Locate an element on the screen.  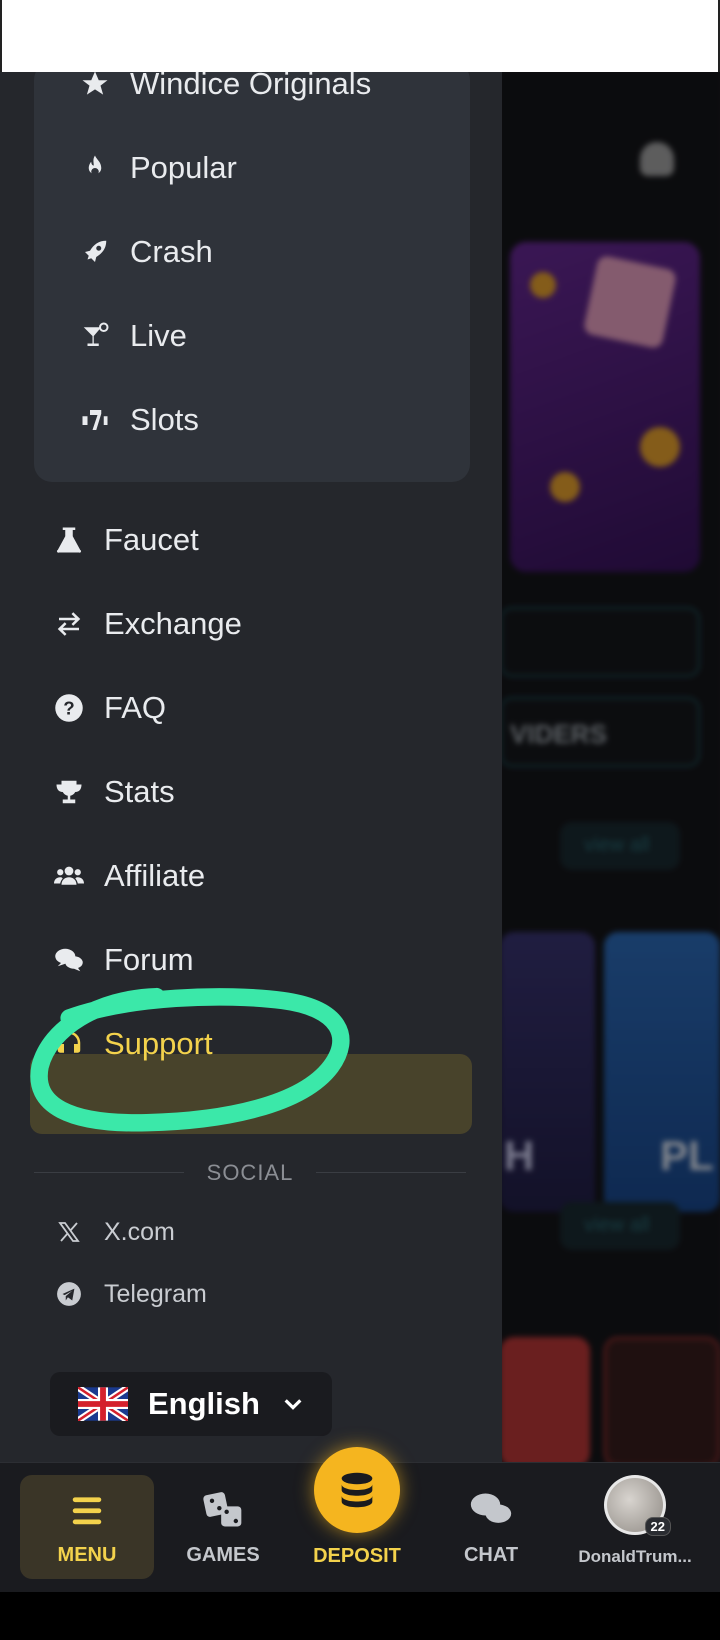
menu-item-label: Exchange is located at coordinates (173, 623).